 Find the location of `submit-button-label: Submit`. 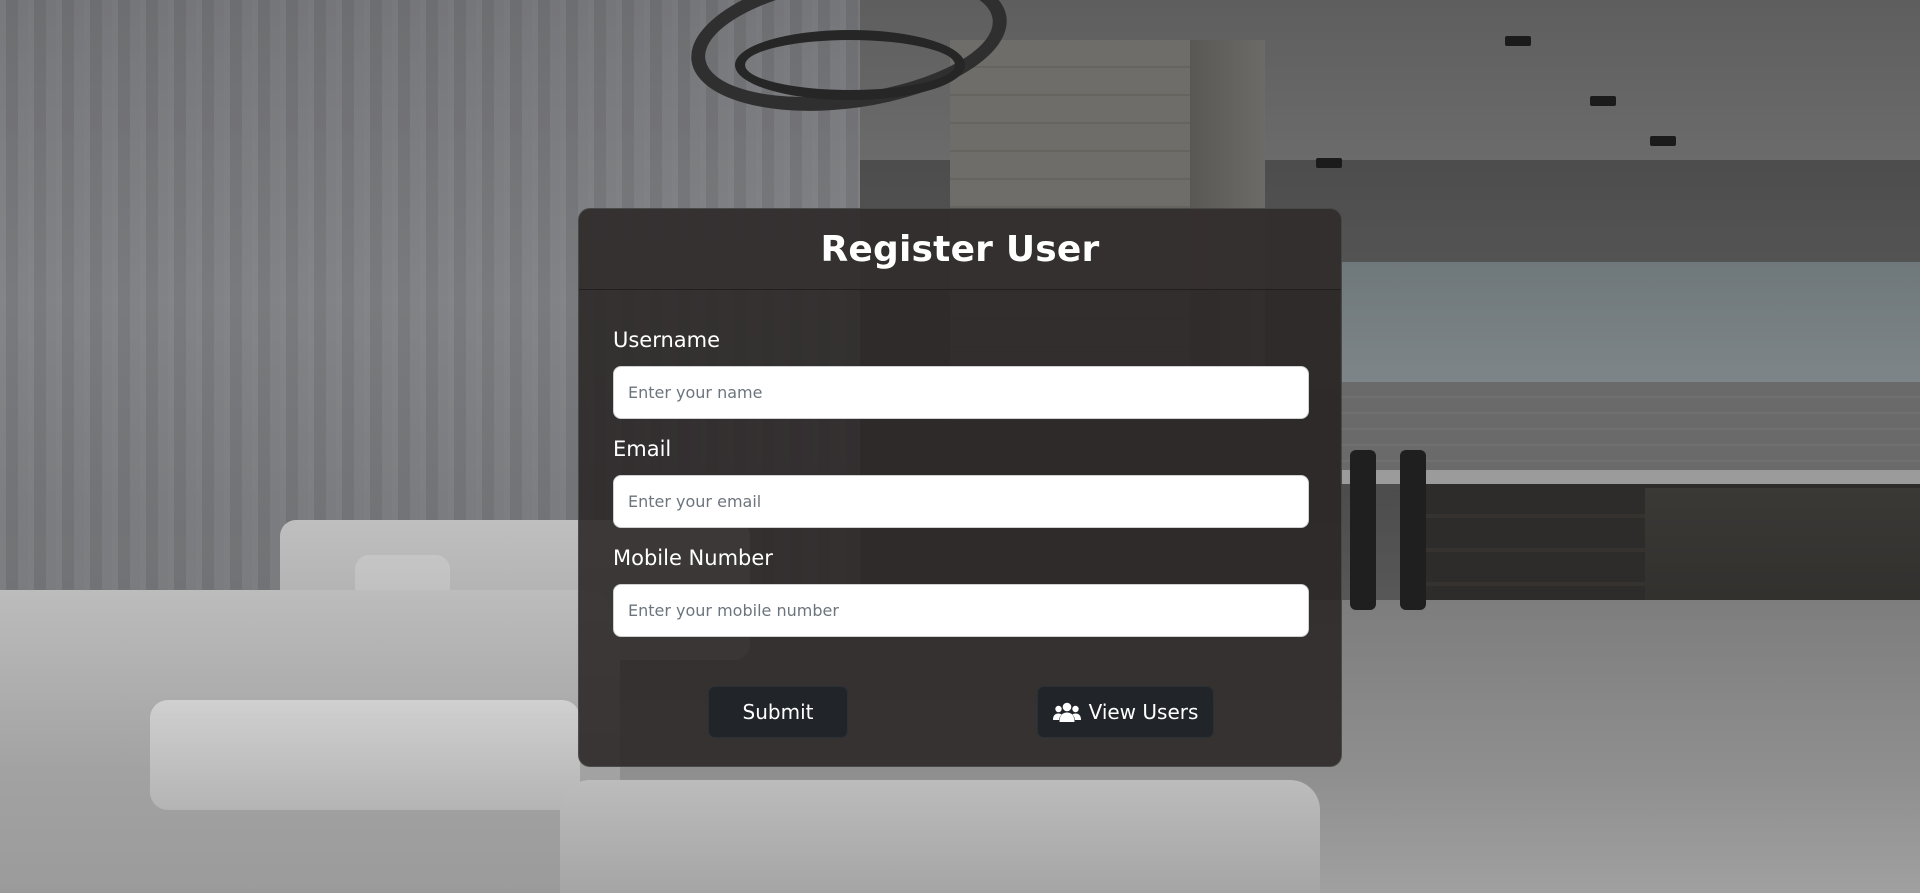

submit-button-label: Submit is located at coordinates (778, 712).